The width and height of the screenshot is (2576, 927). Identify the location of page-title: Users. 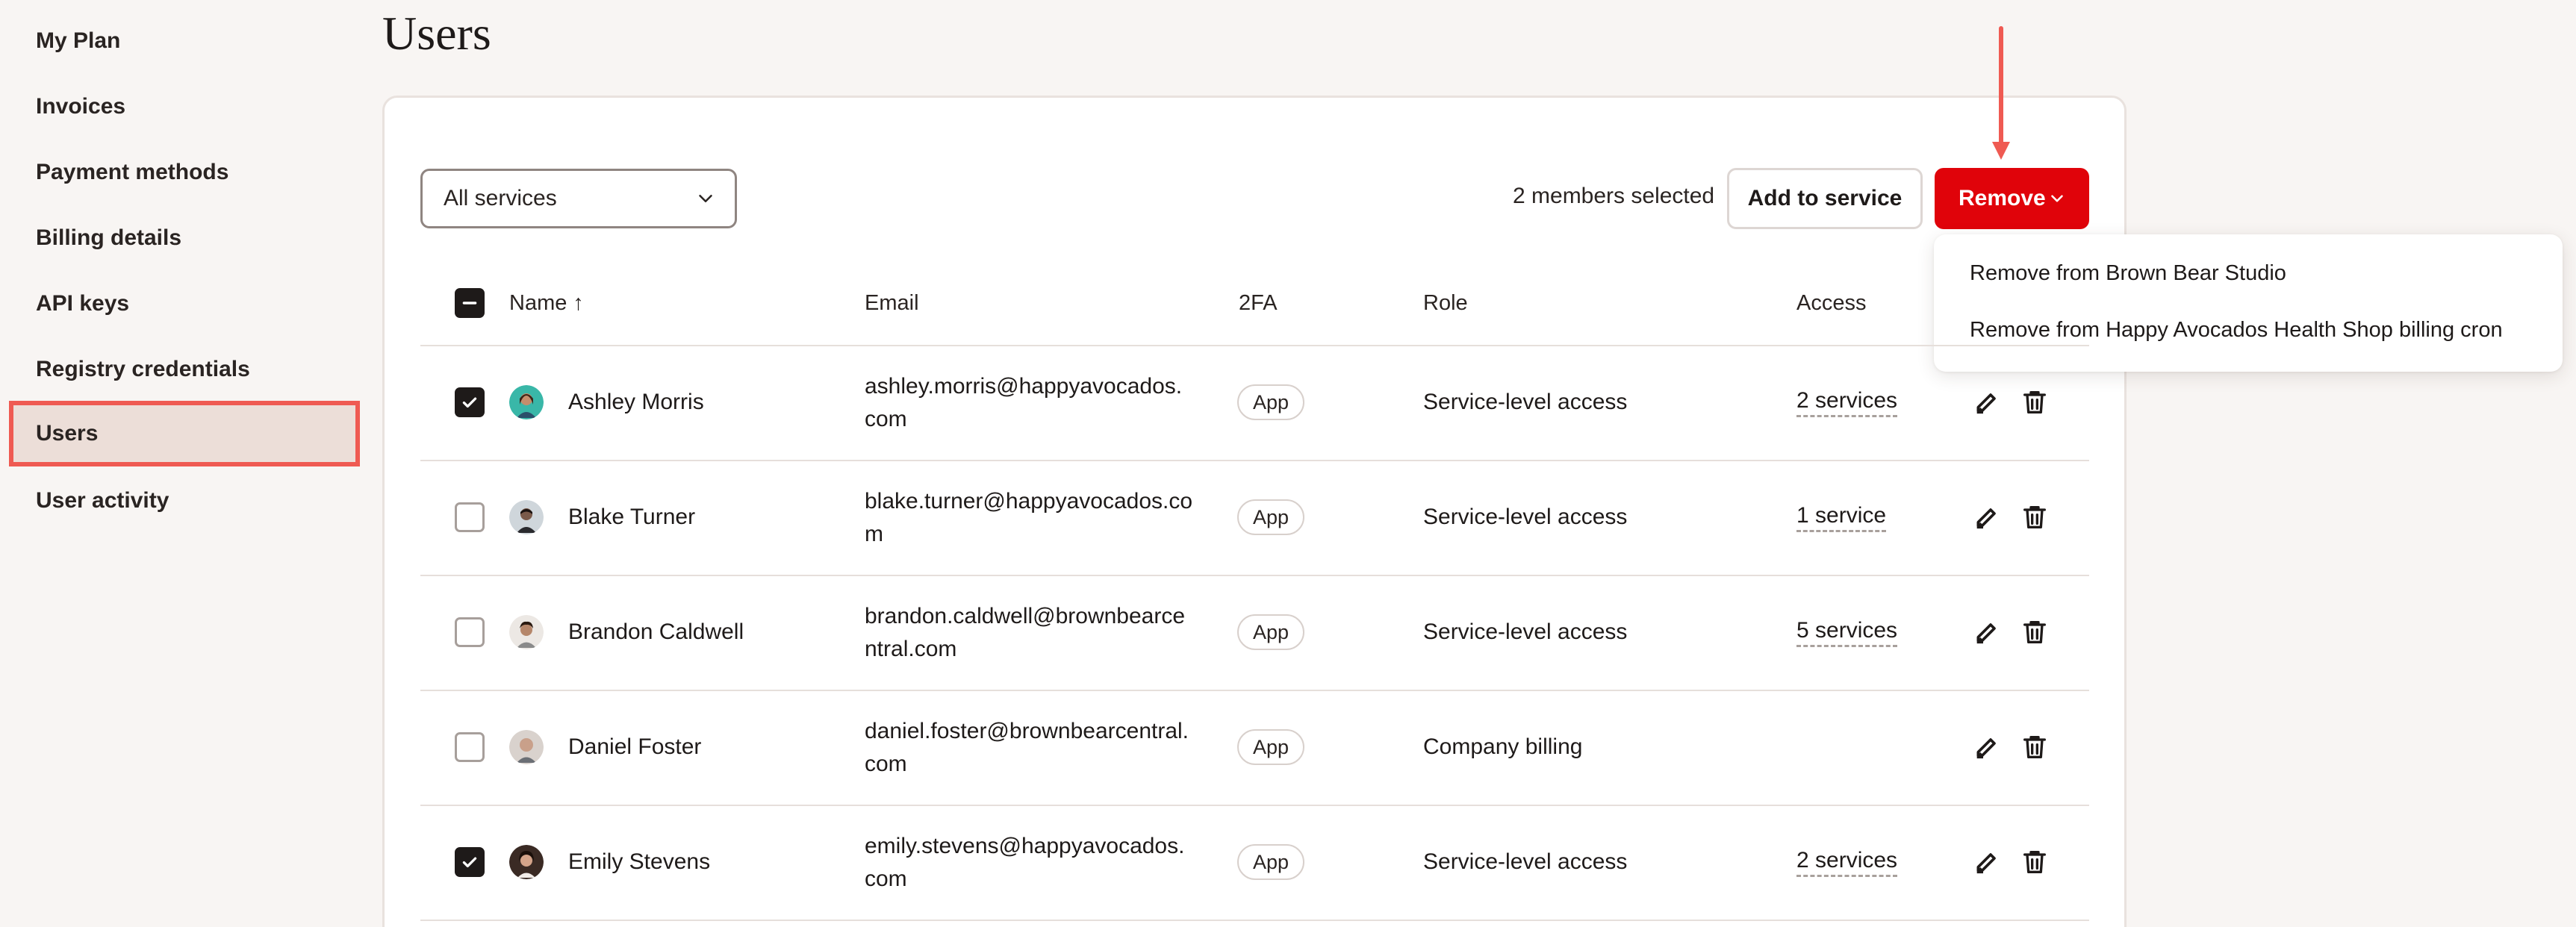
(436, 33).